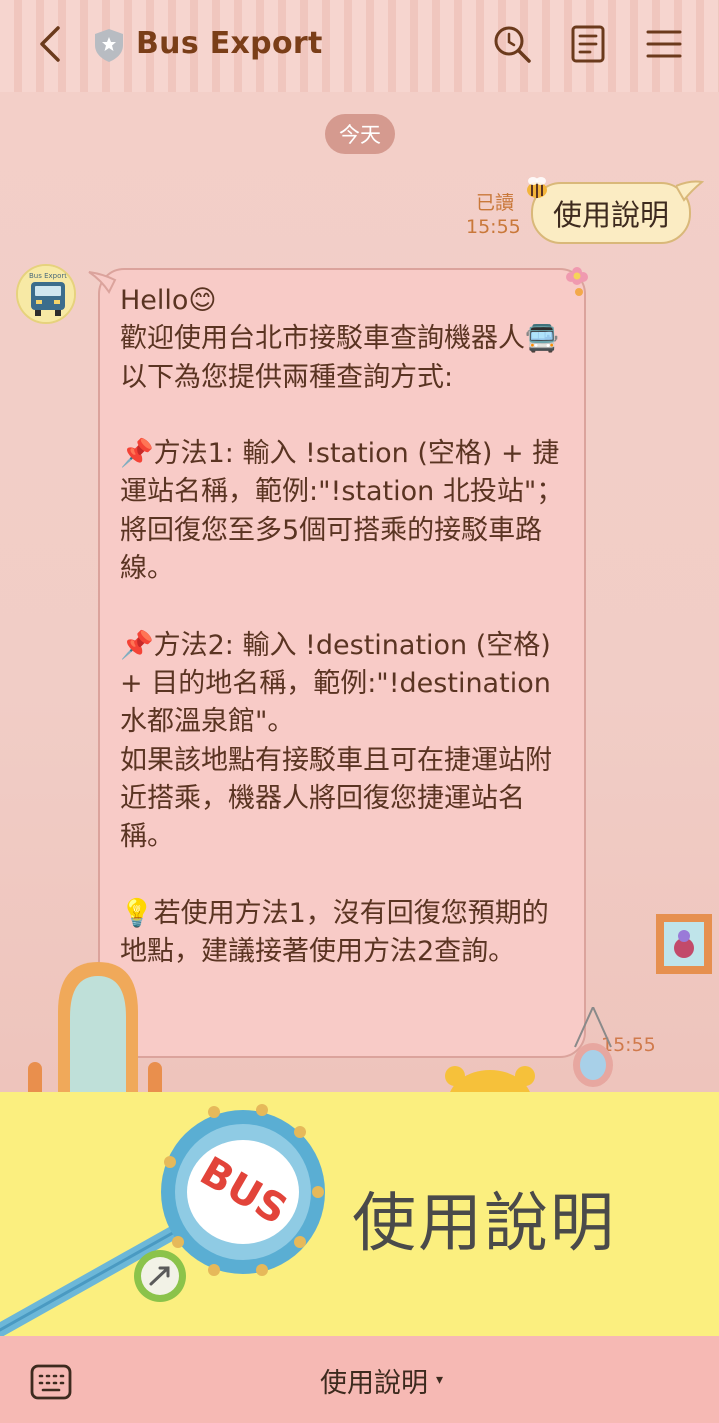 Image resolution: width=719 pixels, height=1423 pixels. What do you see at coordinates (684, 944) in the screenshot?
I see `picture-frame-decoration` at bounding box center [684, 944].